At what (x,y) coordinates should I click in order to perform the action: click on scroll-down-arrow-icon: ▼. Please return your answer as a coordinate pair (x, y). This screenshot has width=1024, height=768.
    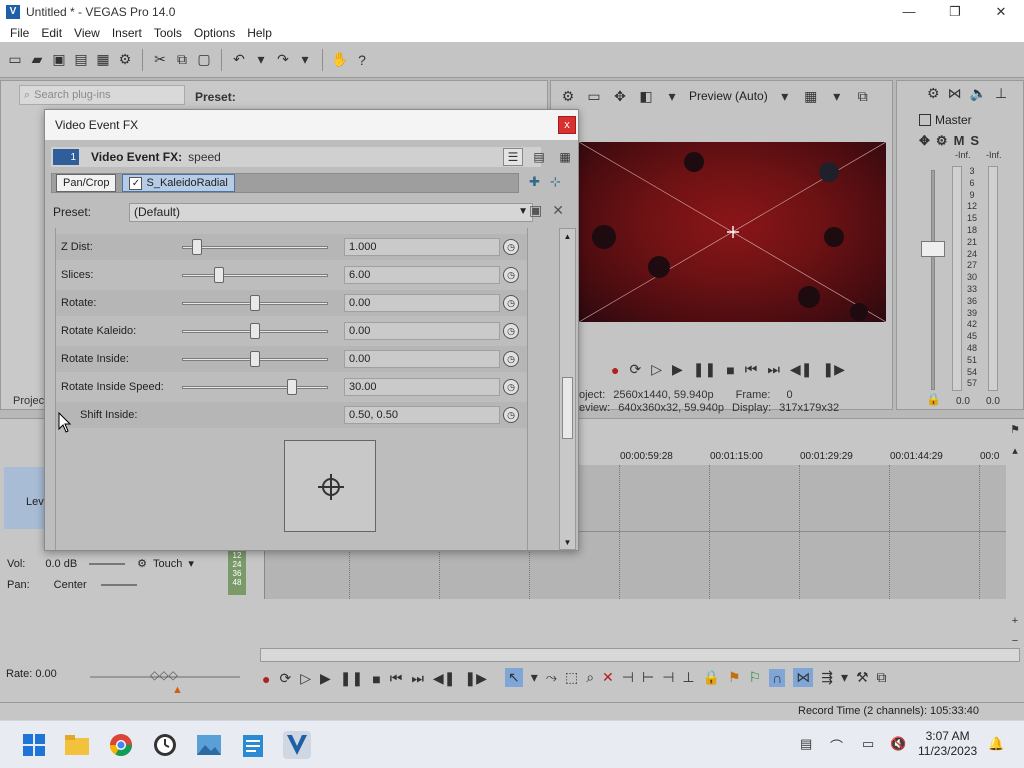
    Looking at the image, I should click on (567, 542).